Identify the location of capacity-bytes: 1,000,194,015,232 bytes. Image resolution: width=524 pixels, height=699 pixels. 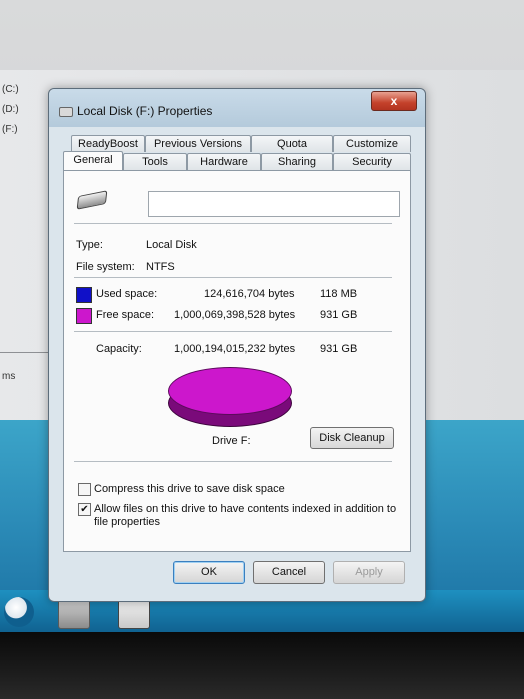
(235, 349).